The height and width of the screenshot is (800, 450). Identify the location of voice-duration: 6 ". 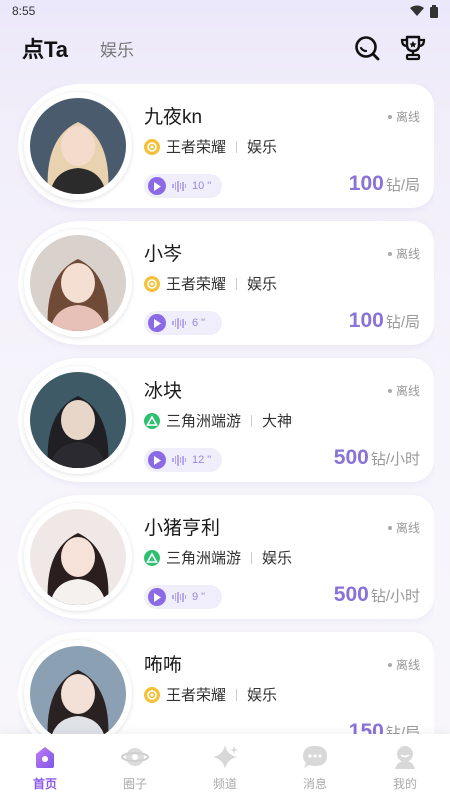
(199, 323).